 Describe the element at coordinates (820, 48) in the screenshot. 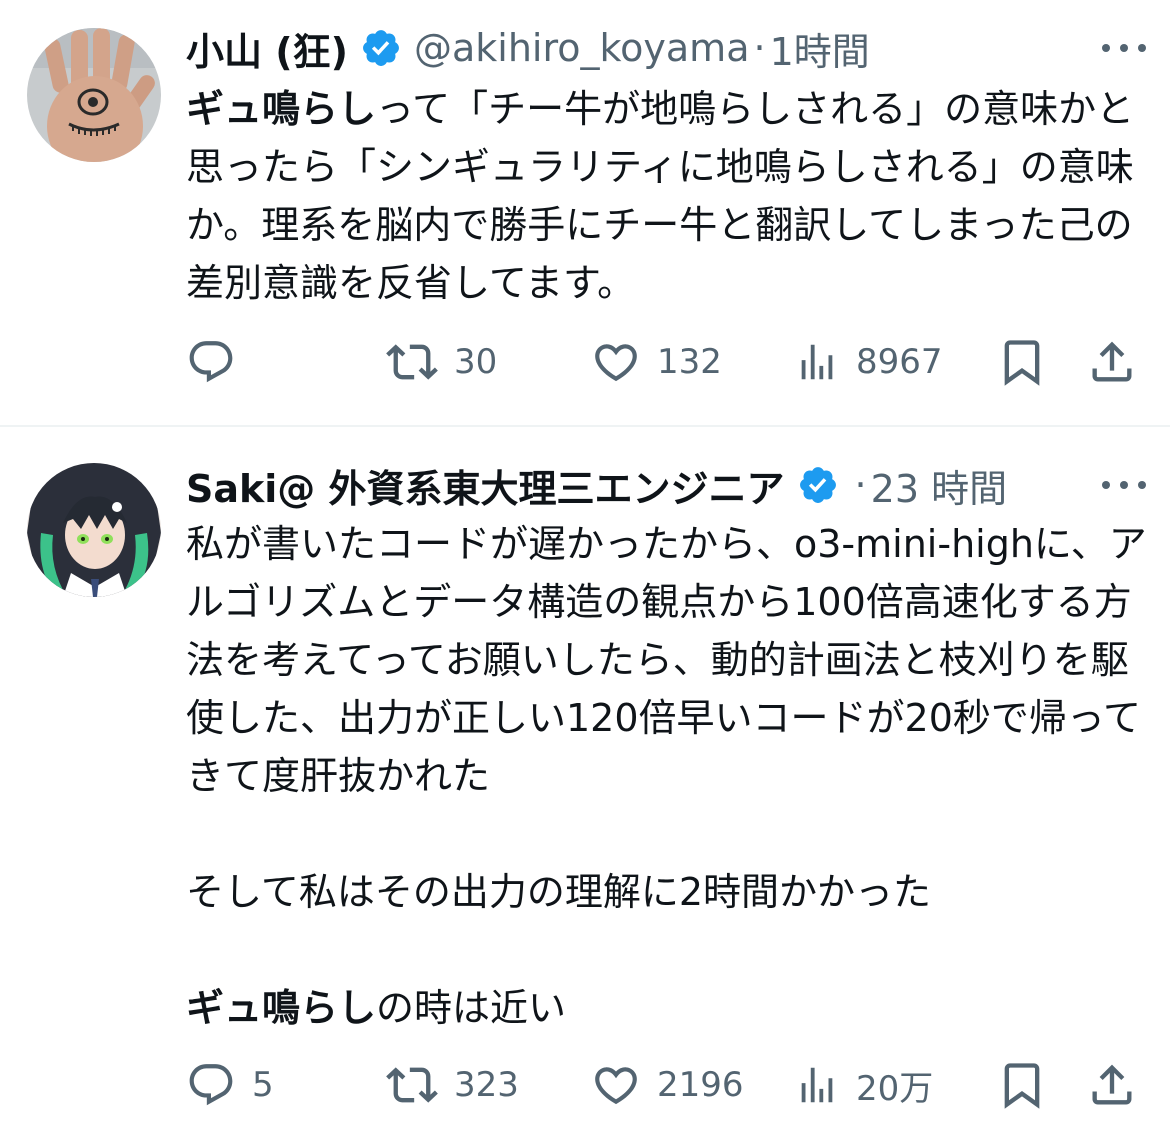

I see `timestamp: 1時間` at that location.